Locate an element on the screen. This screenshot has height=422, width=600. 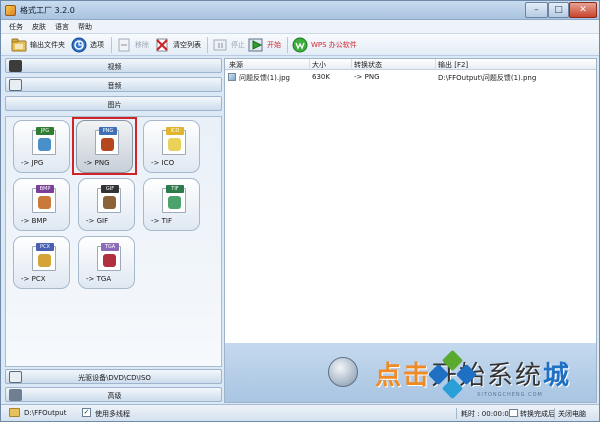
toolbar: 输出文件夹 选项 移除 清空列表 停止 开始 WPS 办公软件 is located at coordinates (300, 45).